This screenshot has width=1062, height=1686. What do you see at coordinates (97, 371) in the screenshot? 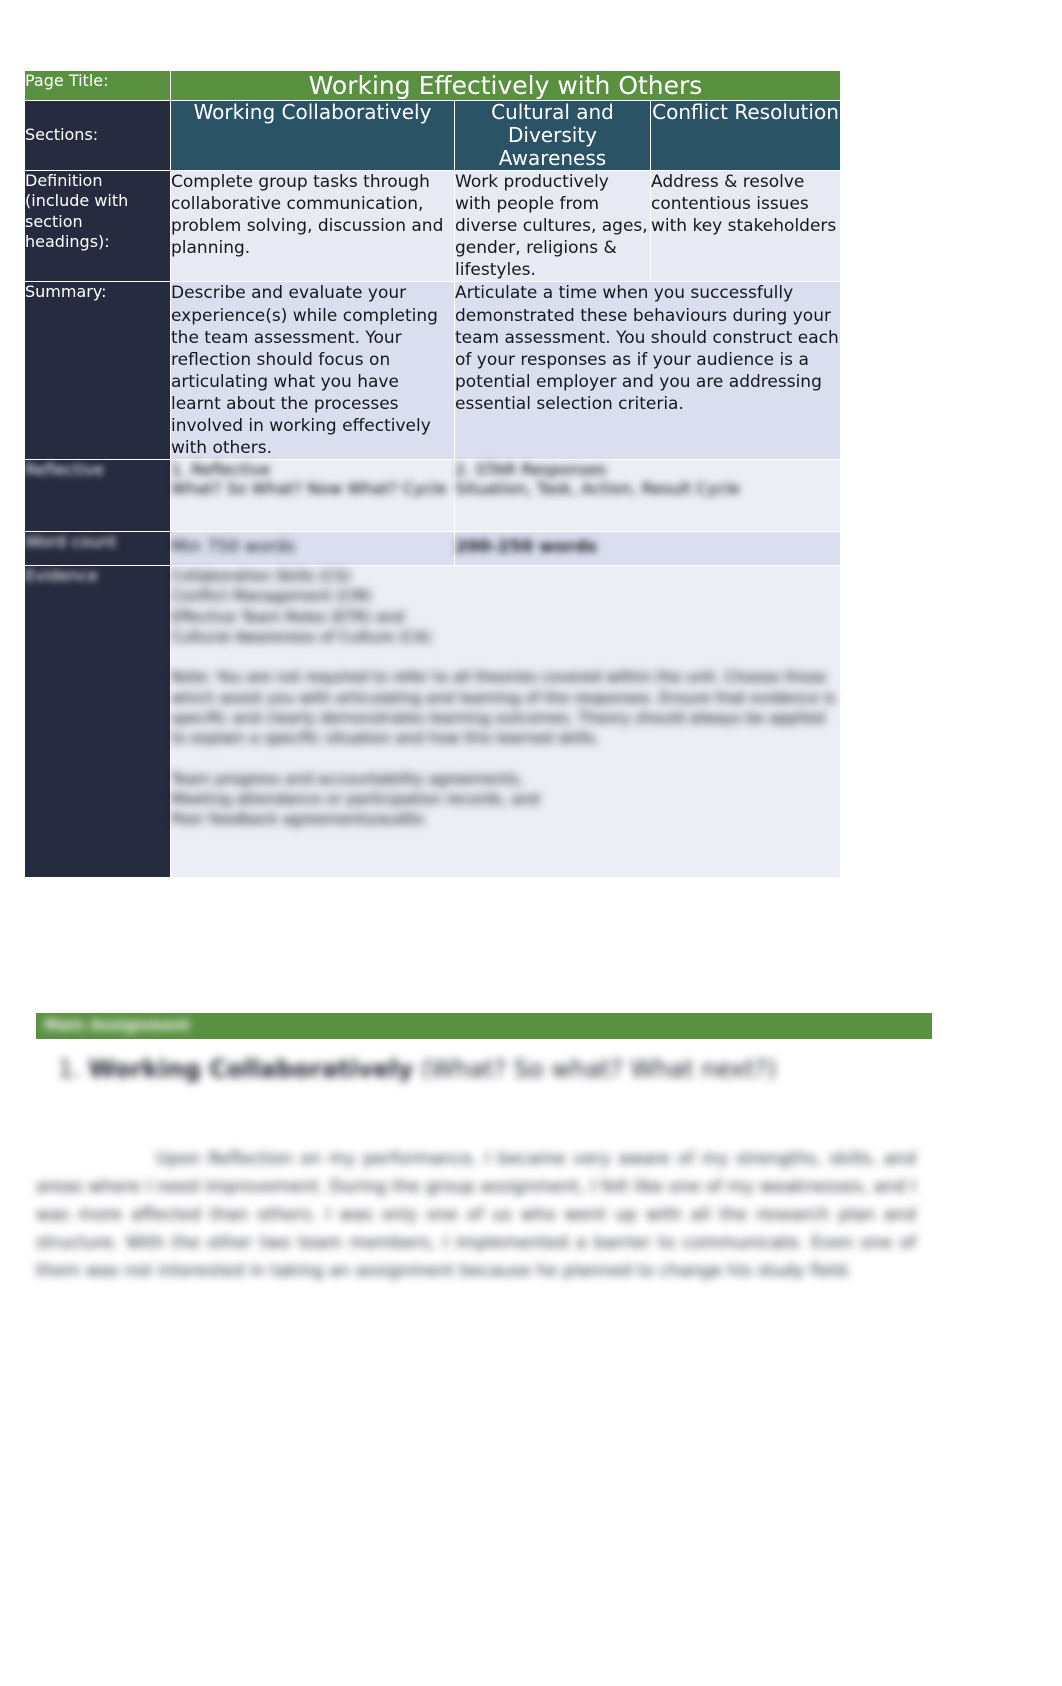
I see `summary-label: Summary:` at bounding box center [97, 371].